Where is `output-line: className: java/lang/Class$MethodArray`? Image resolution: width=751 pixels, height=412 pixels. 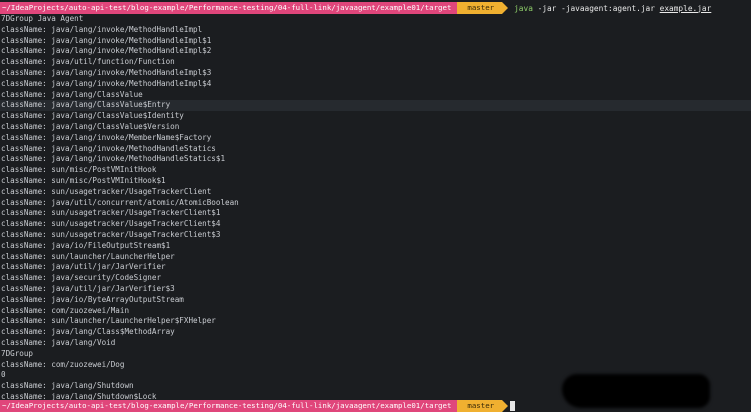 output-line: className: java/lang/Class$MethodArray is located at coordinates (88, 332).